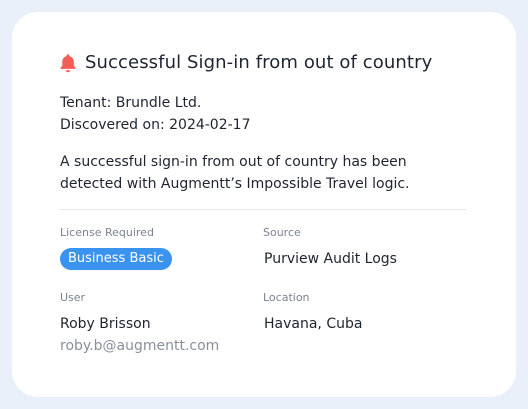 The width and height of the screenshot is (528, 409). I want to click on license-required-label: License Required, so click(107, 232).